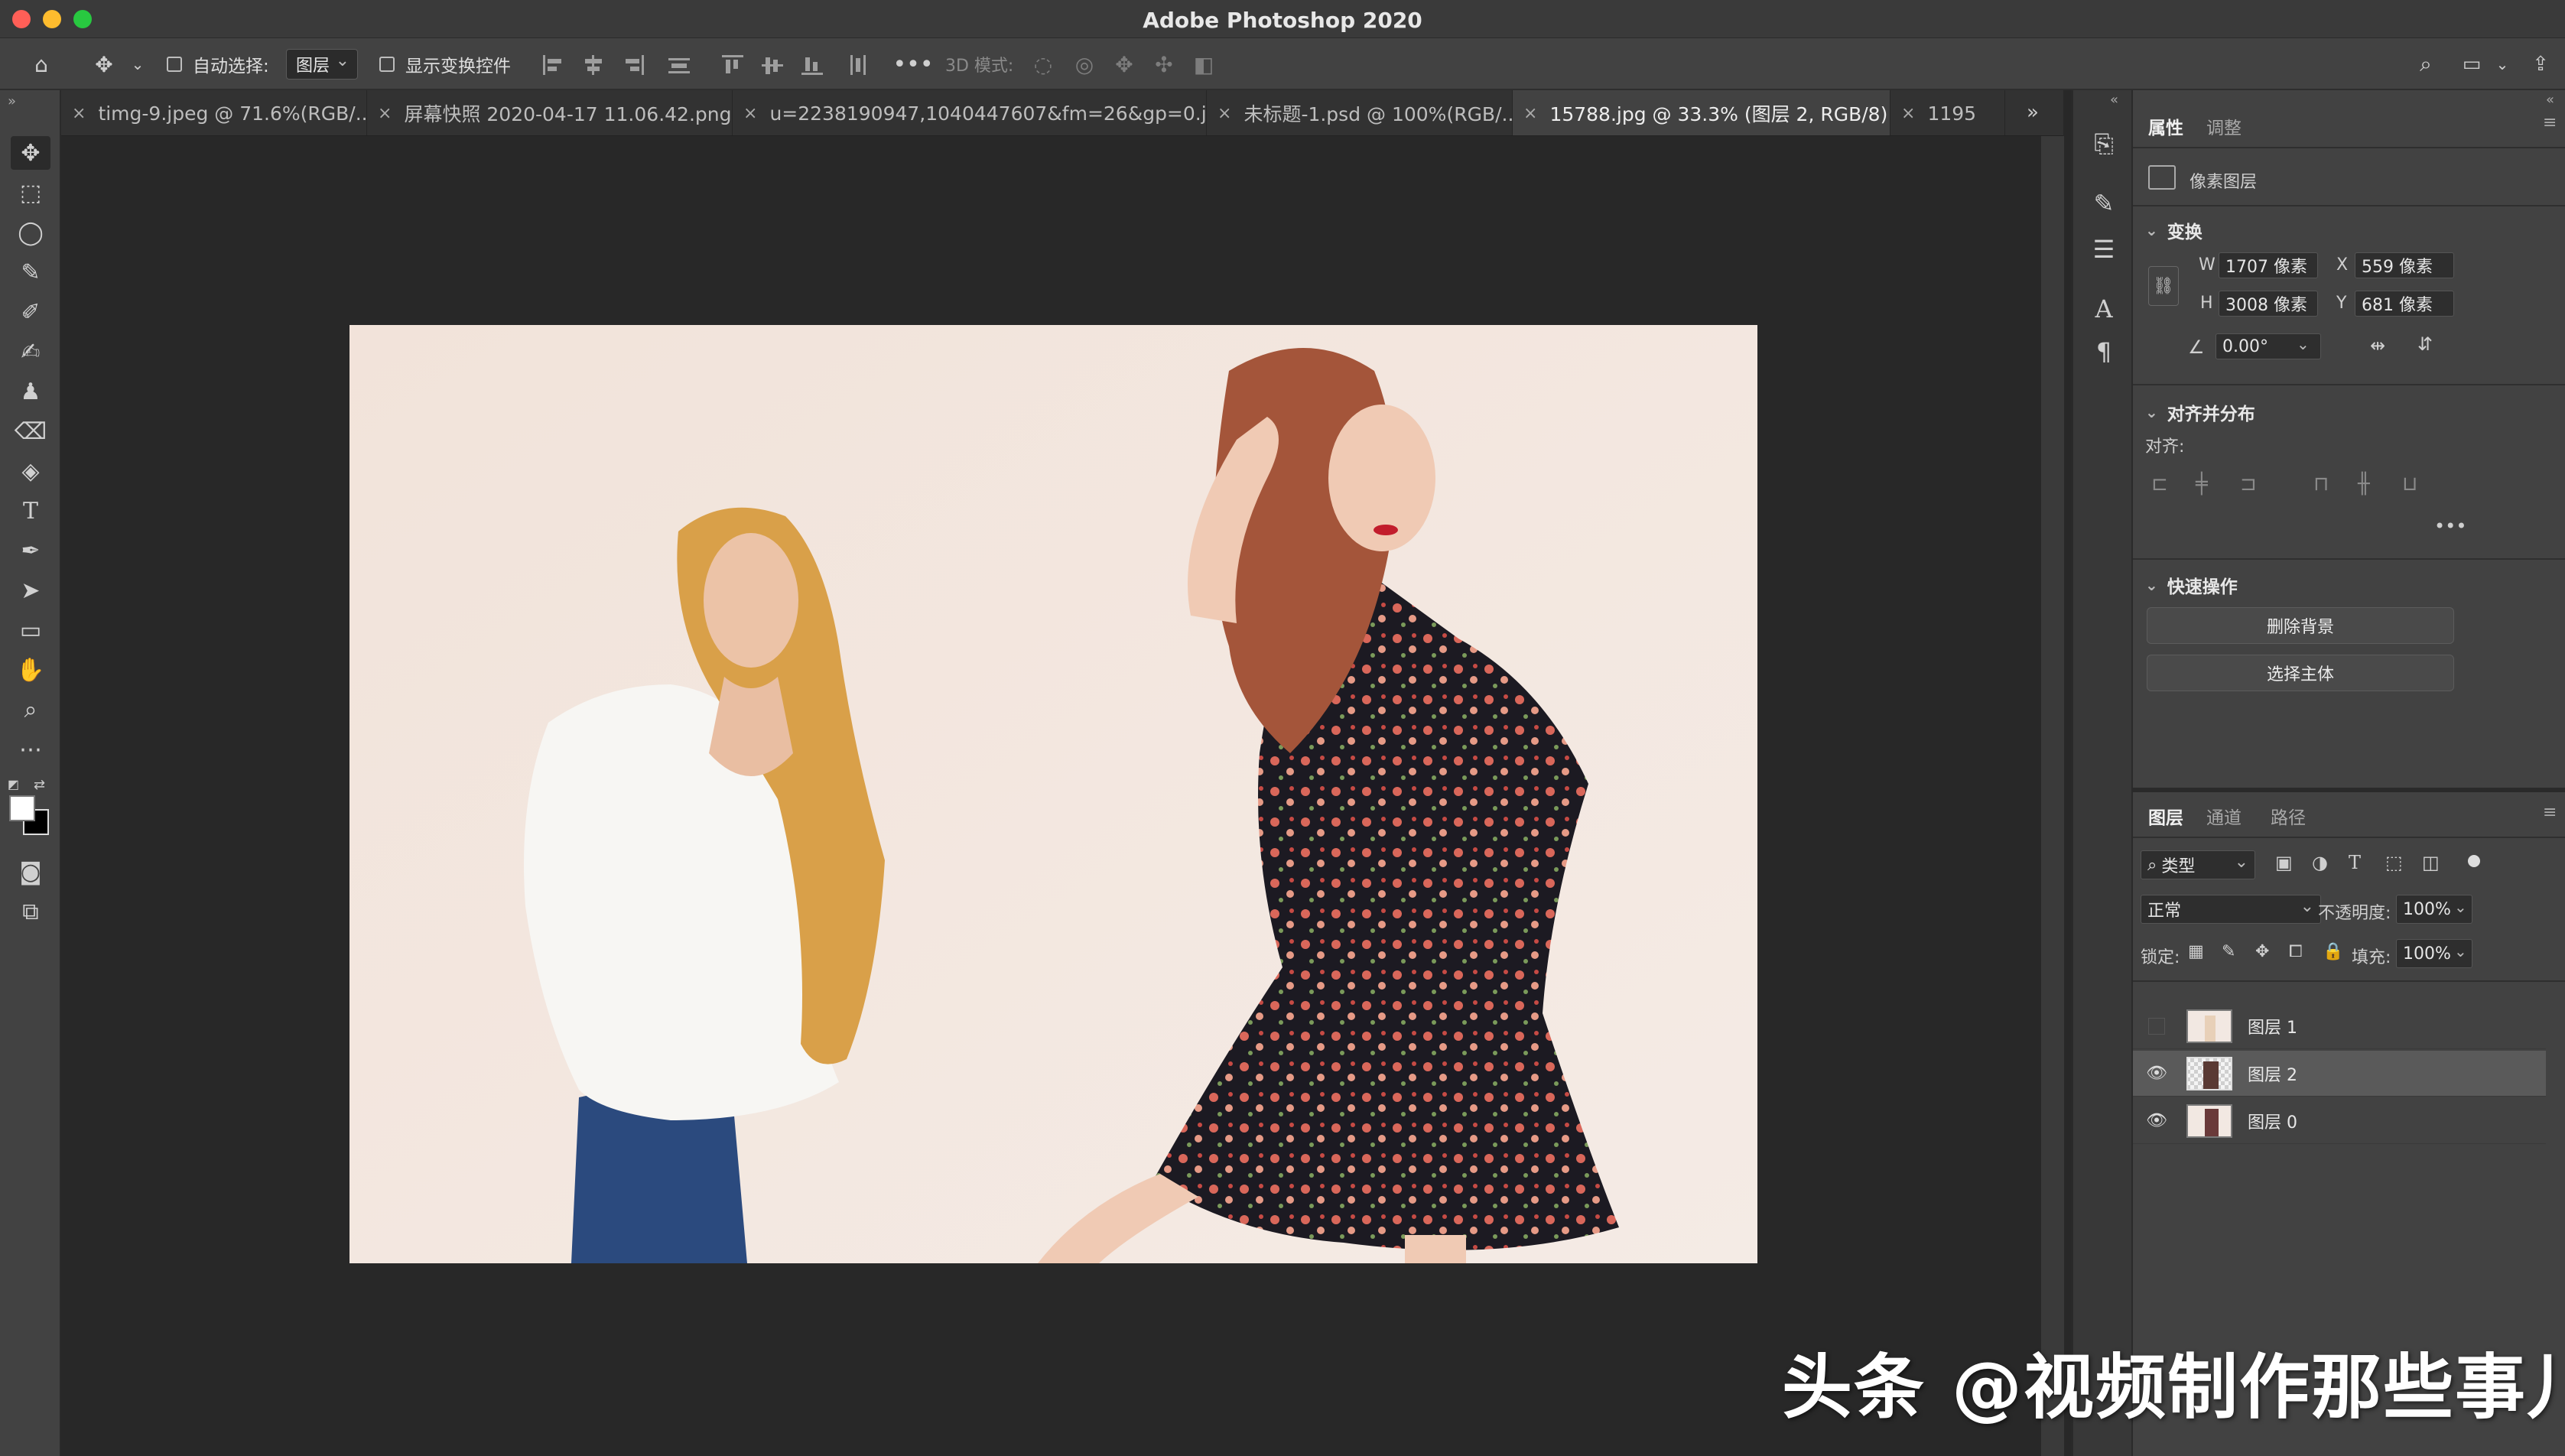 This screenshot has width=2565, height=1456. I want to click on paragraph-icon: ¶, so click(2103, 351).